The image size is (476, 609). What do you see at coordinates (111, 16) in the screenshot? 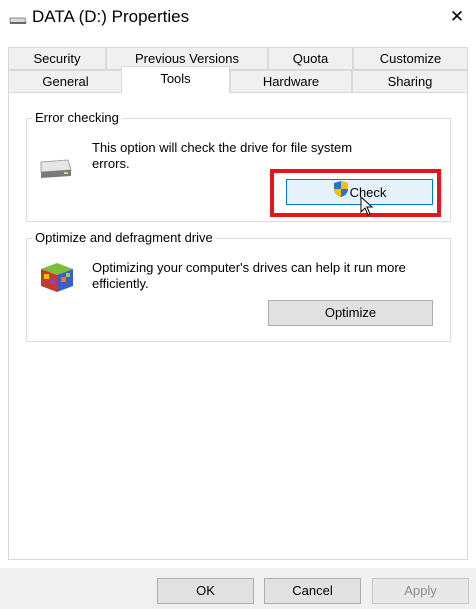
I see `window-title: DATA (D:) Properties` at bounding box center [111, 16].